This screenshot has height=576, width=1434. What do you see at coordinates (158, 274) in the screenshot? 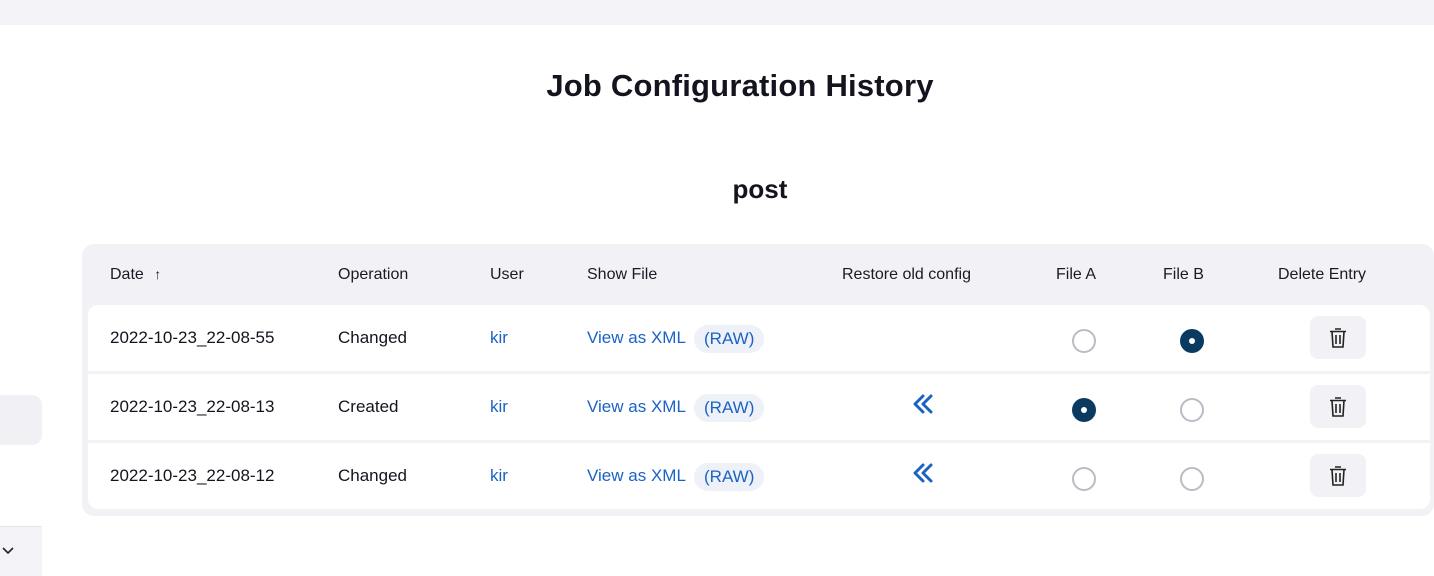
I see `sort-ascending-icon: ↑` at bounding box center [158, 274].